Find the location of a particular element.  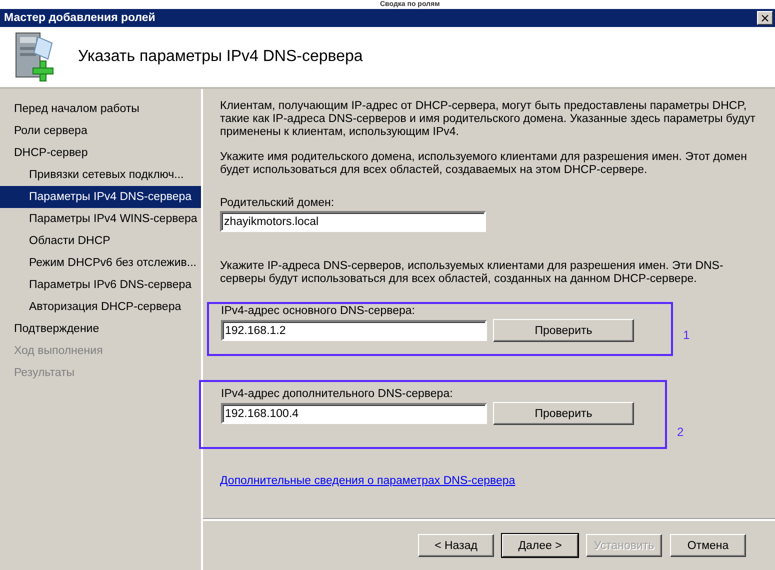

sidebar-item: Авторизация DHCP-сервера is located at coordinates (100, 307).